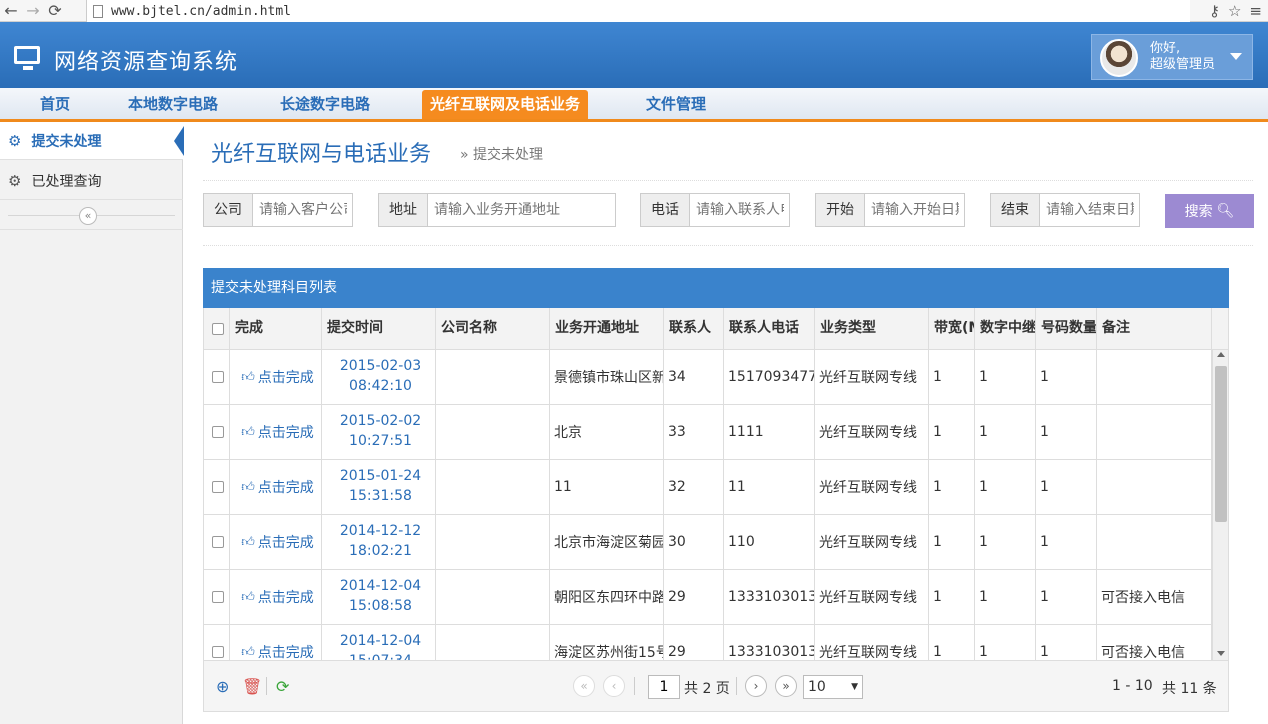  I want to click on app-header: 网络资源查询系统 你好, 超级管理员, so click(634, 55).